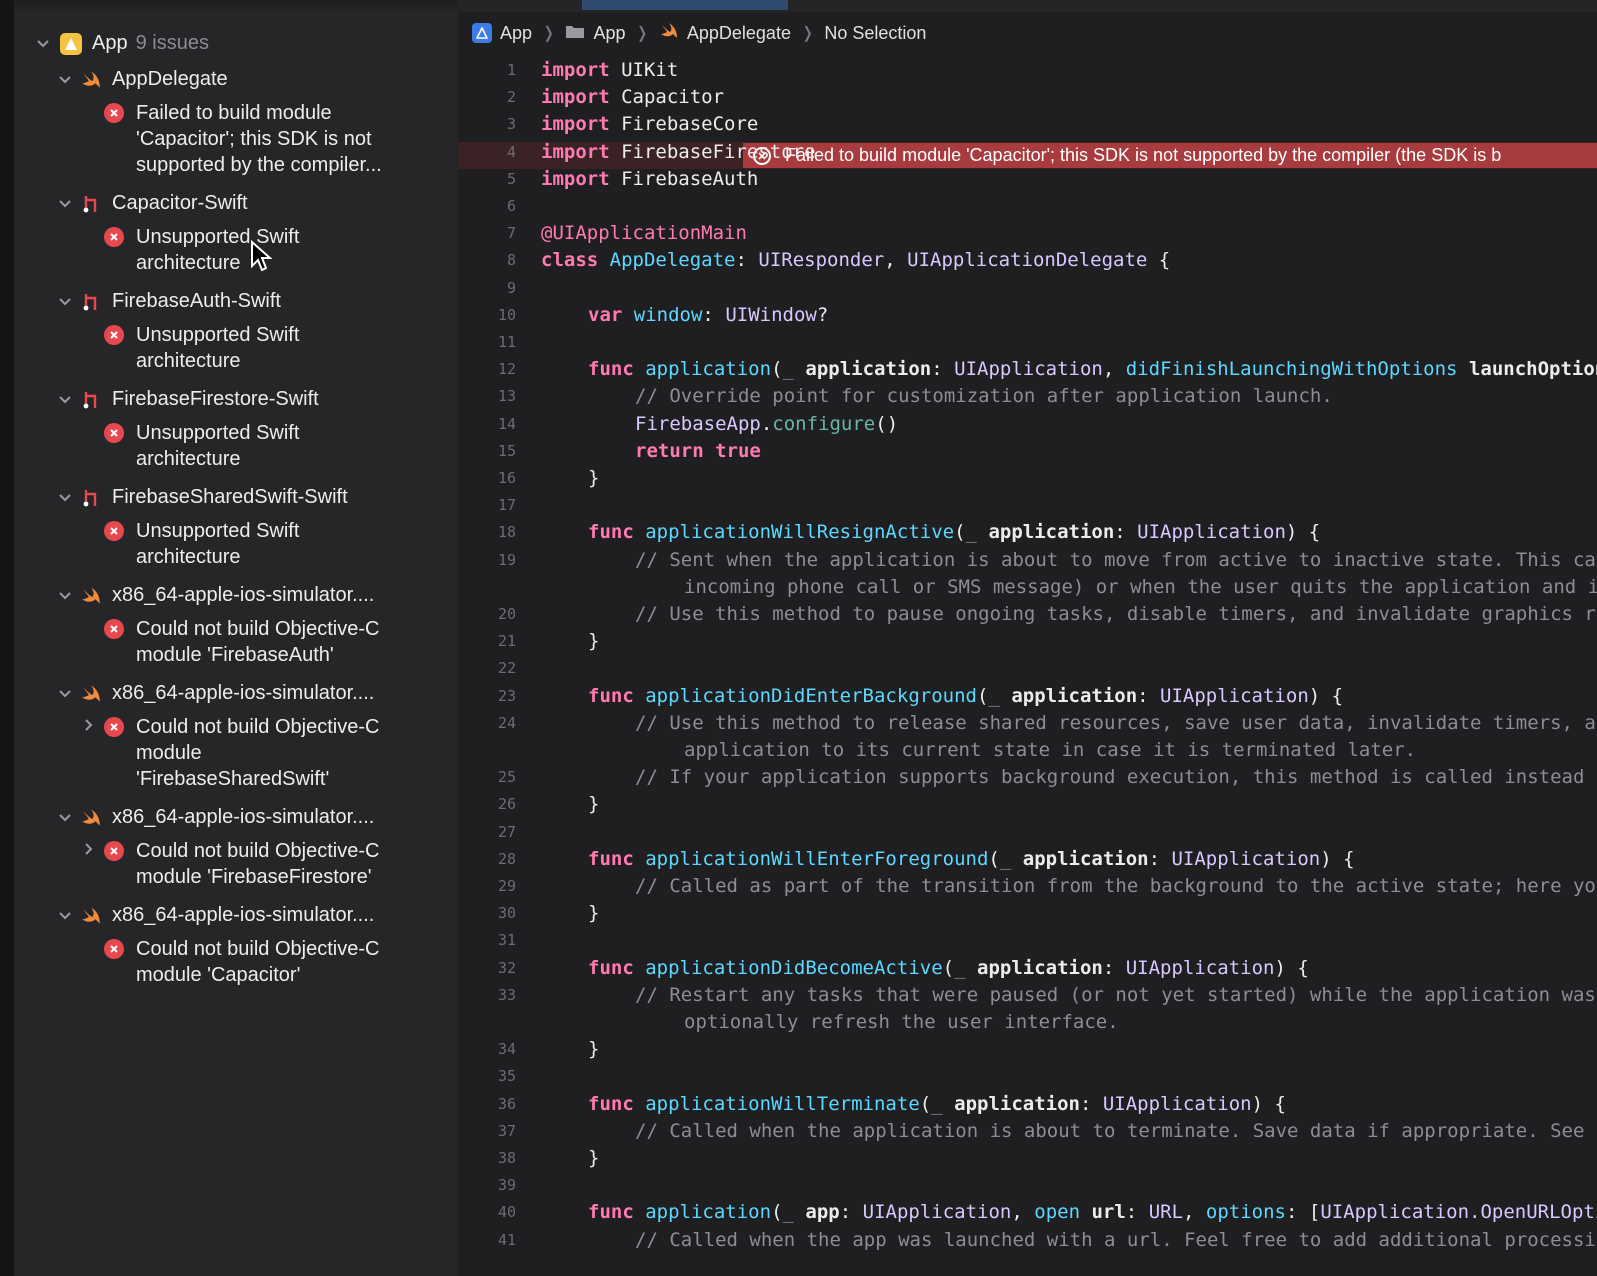 The height and width of the screenshot is (1276, 1597). Describe the element at coordinates (1027, 233) in the screenshot. I see `code-line: 7 @UIApplicationMain` at that location.